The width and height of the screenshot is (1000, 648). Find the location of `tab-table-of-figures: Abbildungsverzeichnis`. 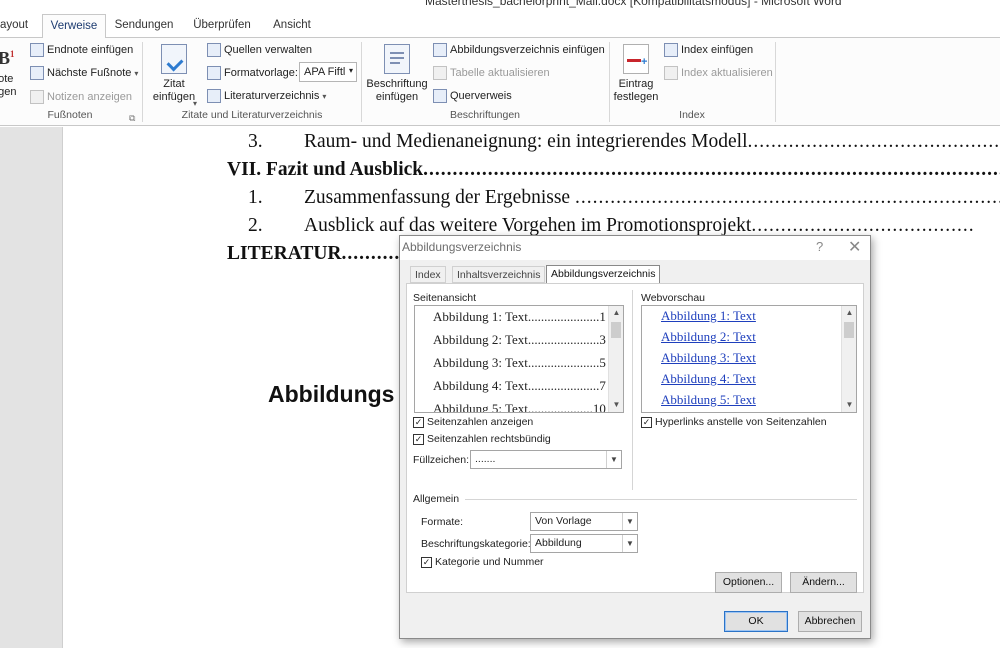

tab-table-of-figures: Abbildungsverzeichnis is located at coordinates (603, 274).